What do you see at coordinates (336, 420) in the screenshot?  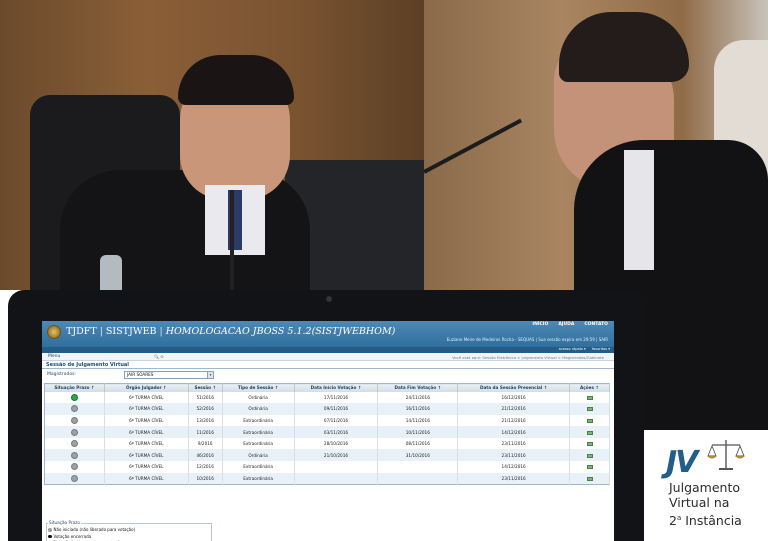 I see `cell-inicio: 07/11/2016` at bounding box center [336, 420].